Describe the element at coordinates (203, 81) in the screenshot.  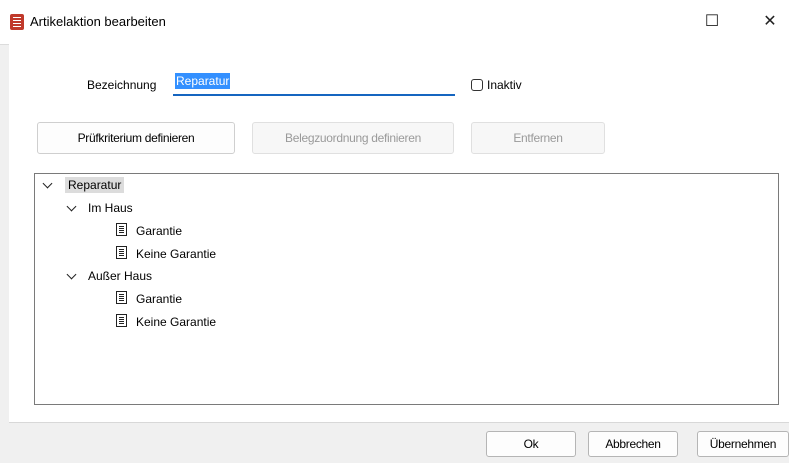
I see `bezeichnung-value: Reparatur` at that location.